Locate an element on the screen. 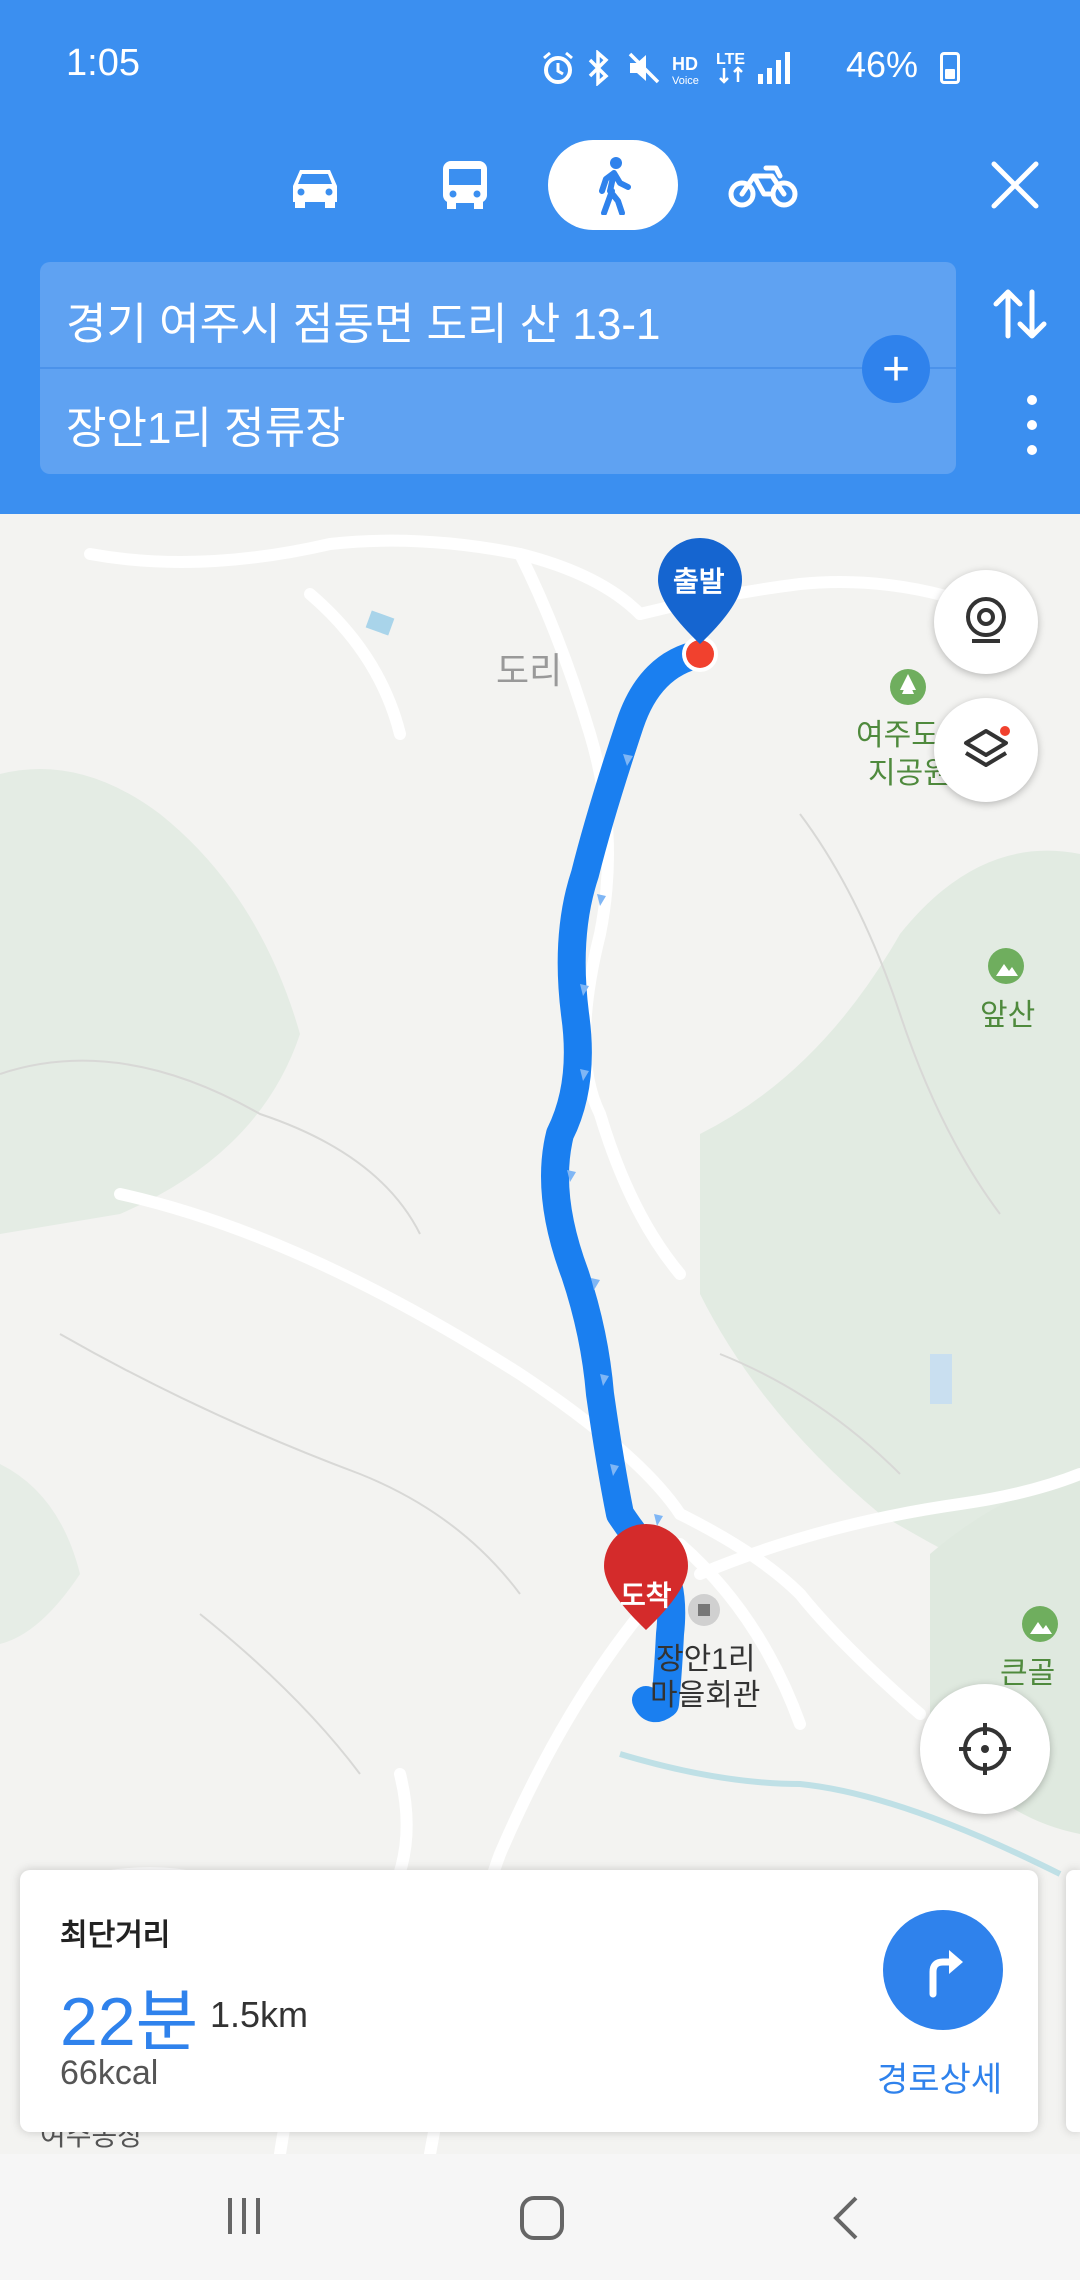 This screenshot has height=2280, width=1080. destination-field: 장안1리 정류장 is located at coordinates (206, 424).